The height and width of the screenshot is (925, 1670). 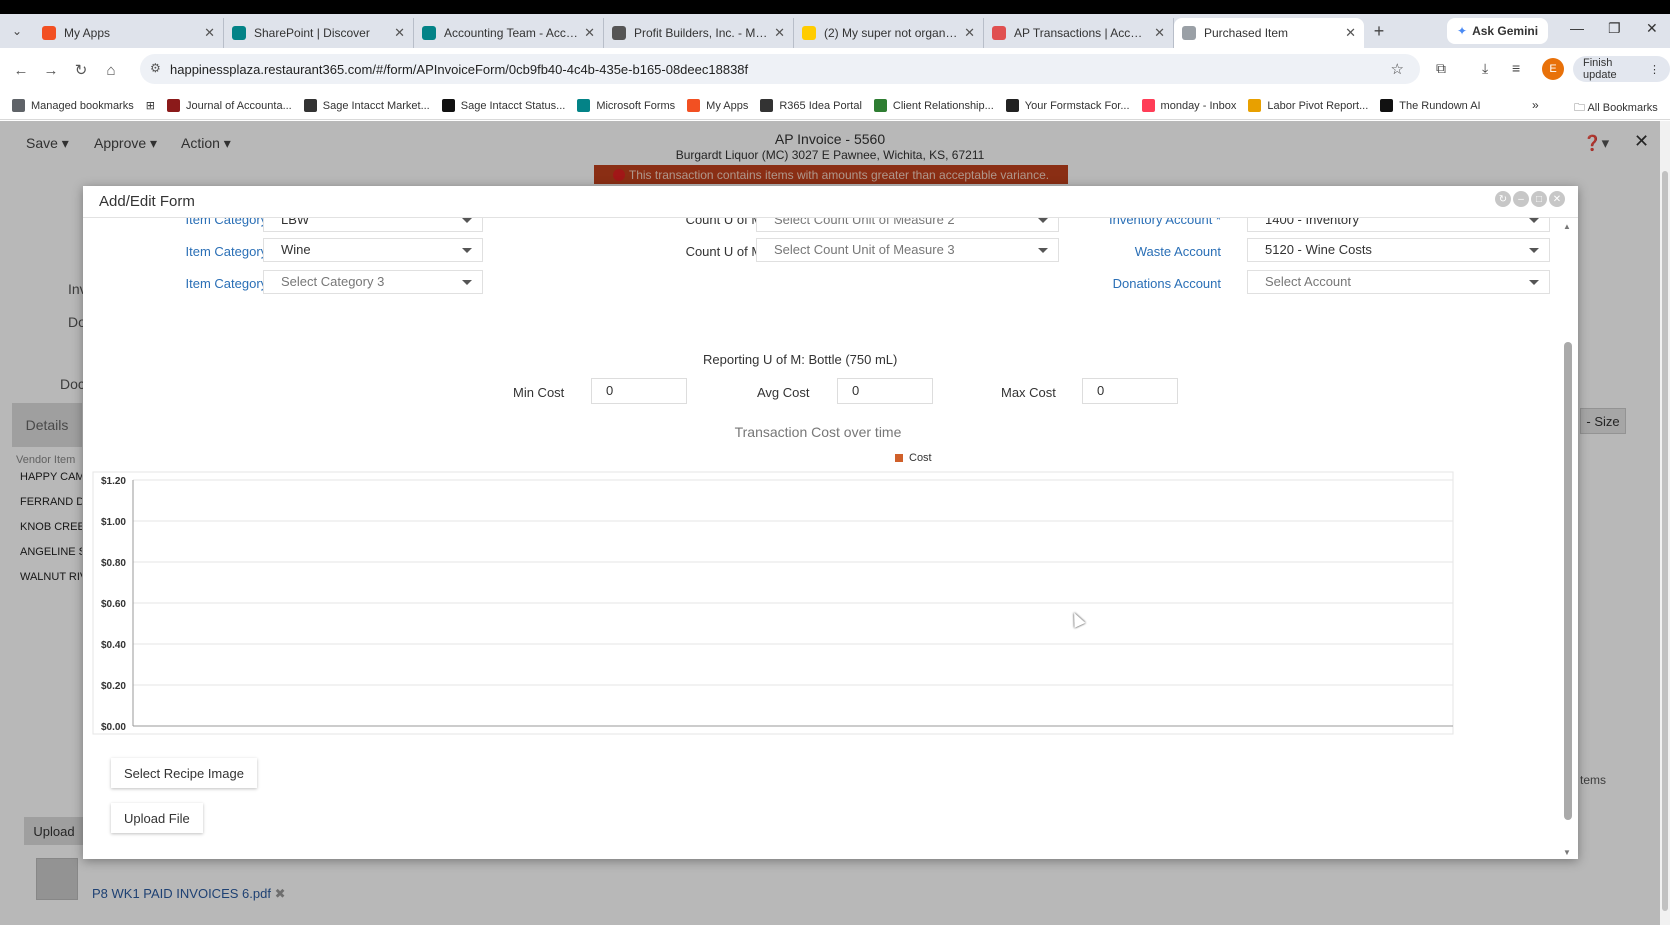 What do you see at coordinates (111, 70) in the screenshot?
I see `home-icon: ⌂` at bounding box center [111, 70].